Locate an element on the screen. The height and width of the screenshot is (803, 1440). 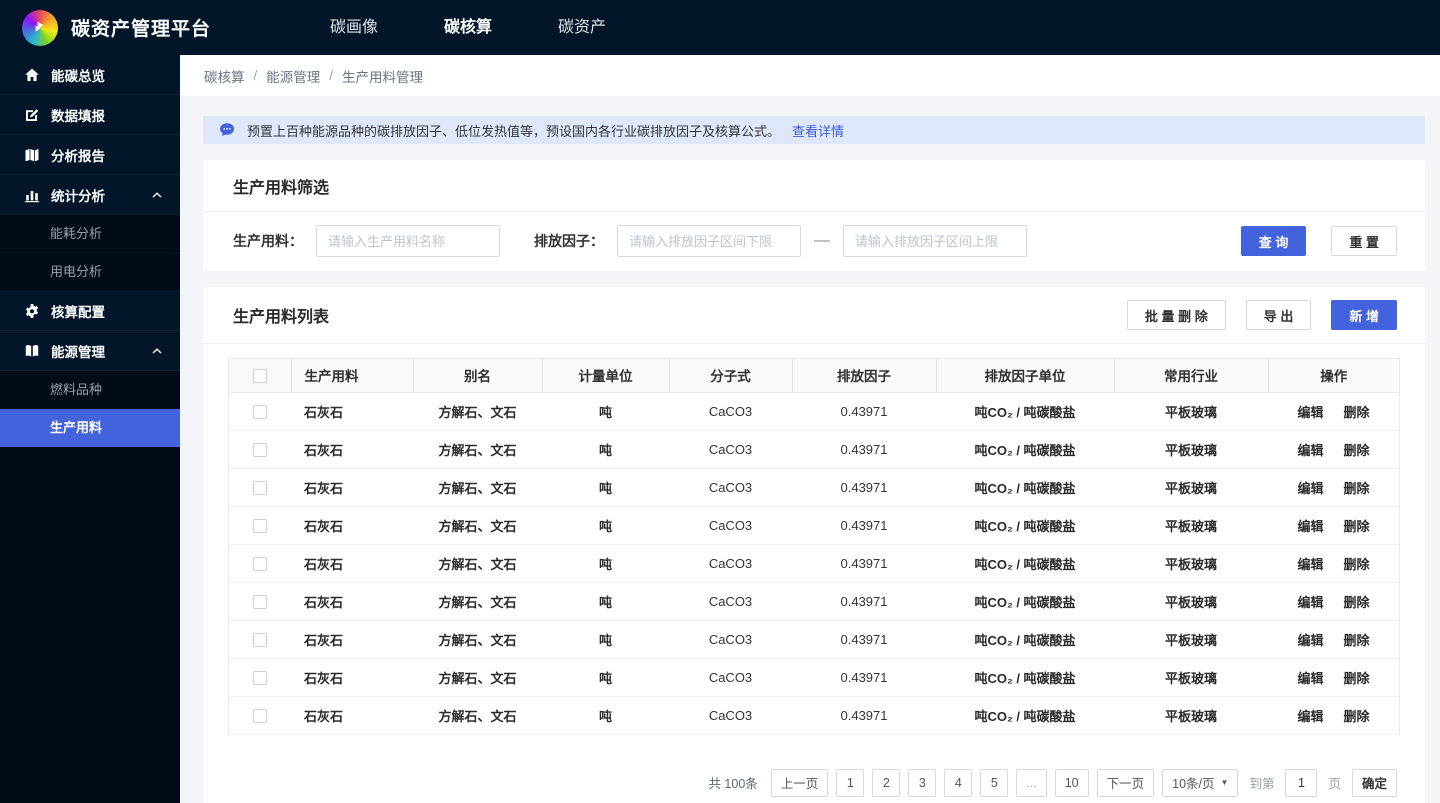
batch-delete-button: 批 量 删 除 is located at coordinates (1176, 315).